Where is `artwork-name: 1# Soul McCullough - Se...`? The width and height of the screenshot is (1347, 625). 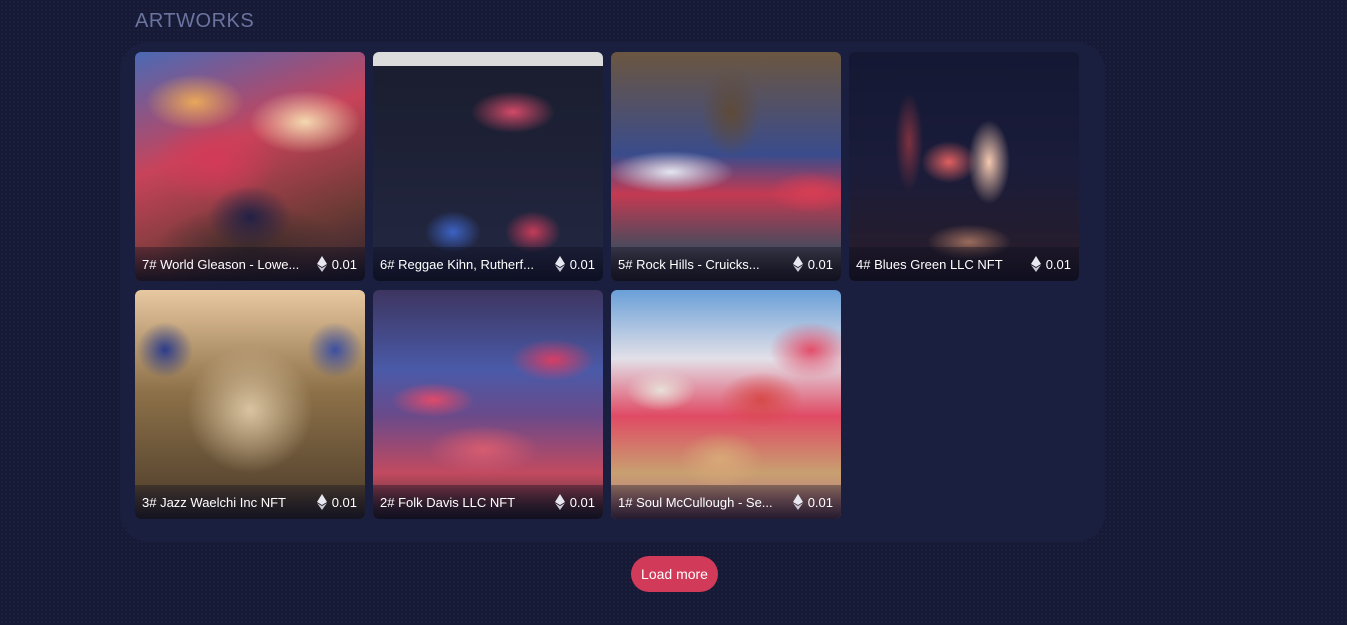 artwork-name: 1# Soul McCullough - Se... is located at coordinates (695, 502).